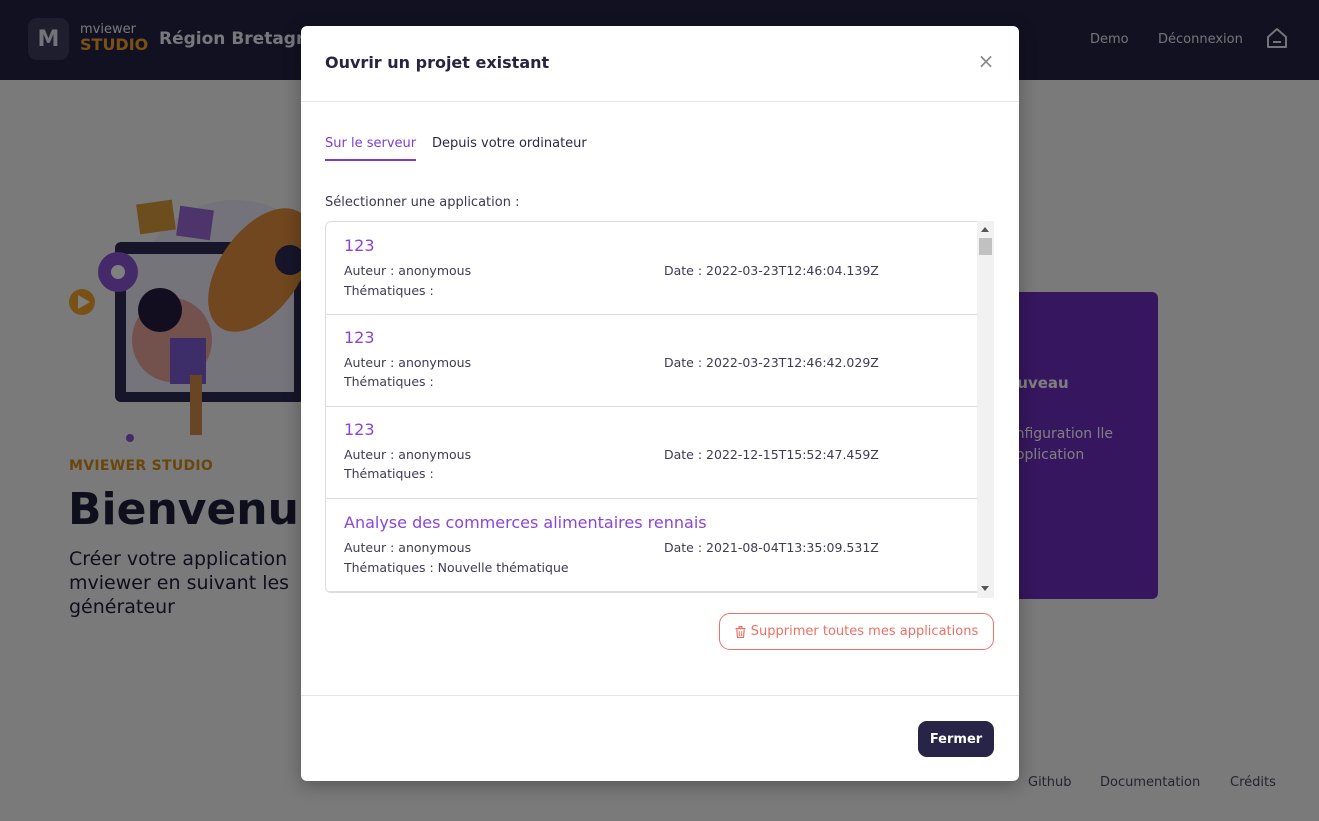 This screenshot has height=821, width=1319. What do you see at coordinates (660, 64) in the screenshot?
I see `modal-header: Ouvrir un projet existant ×` at bounding box center [660, 64].